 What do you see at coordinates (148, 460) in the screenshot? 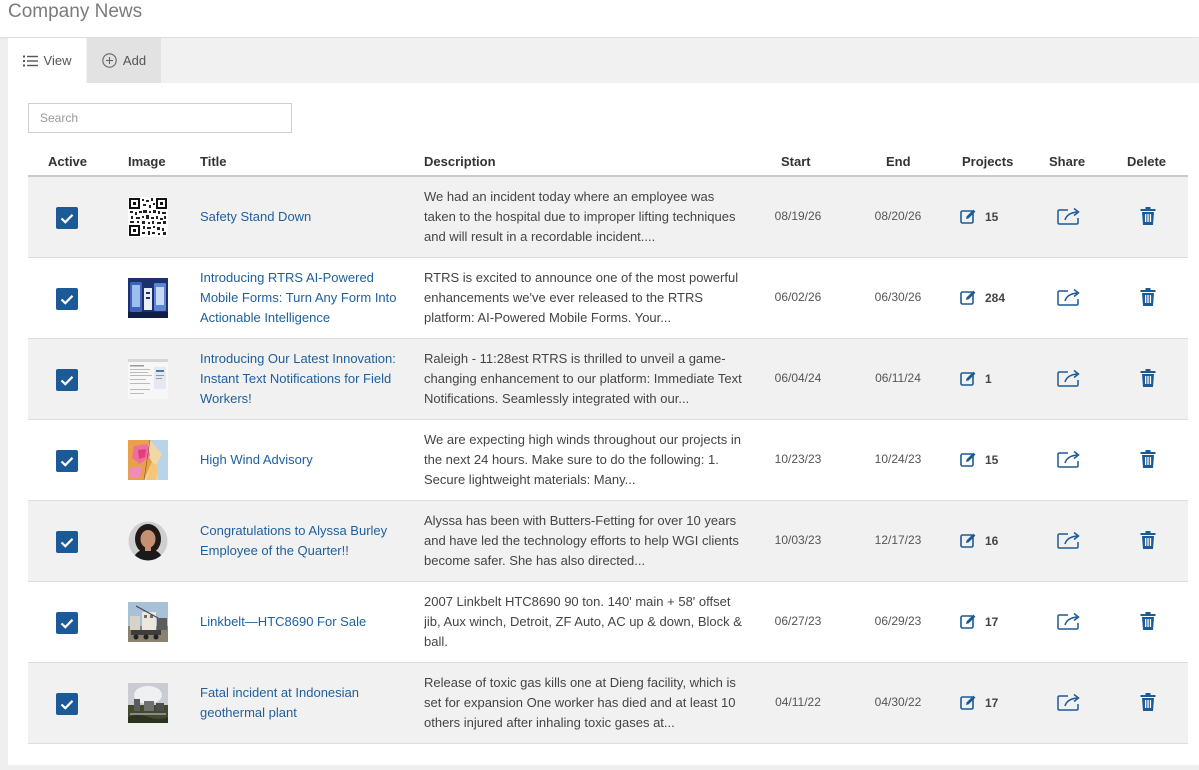
I see `weather-map-image` at bounding box center [148, 460].